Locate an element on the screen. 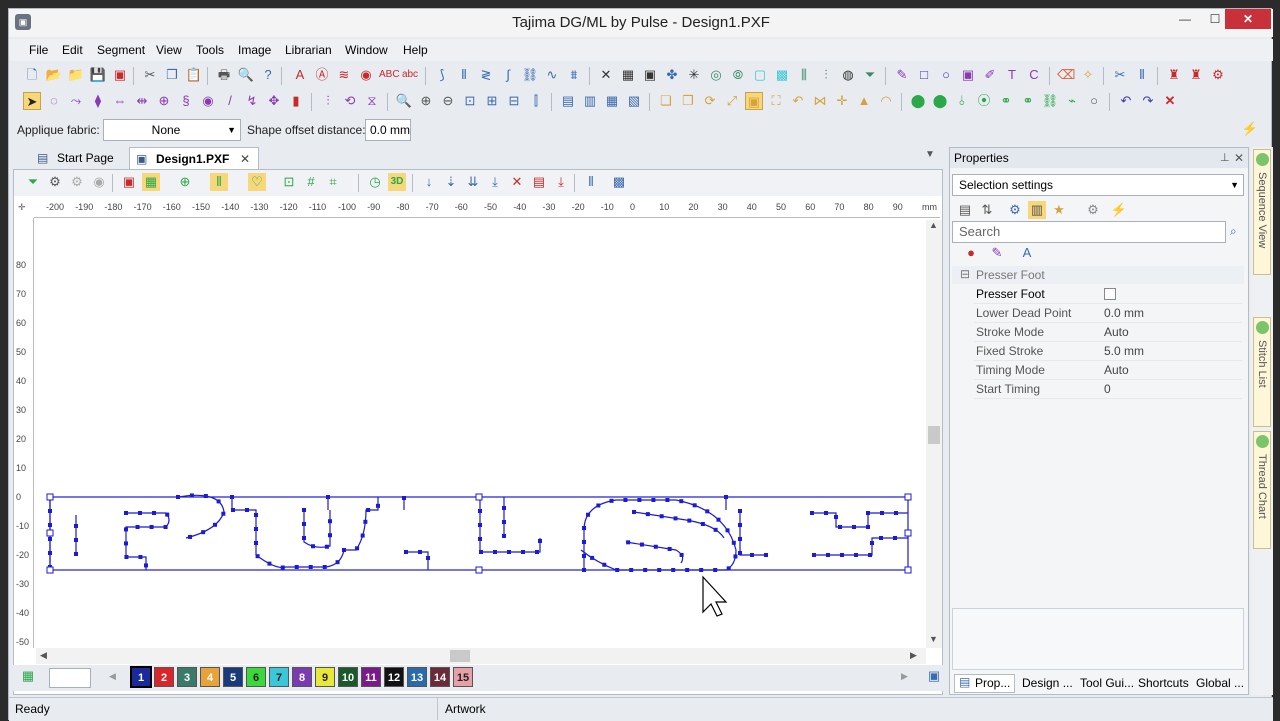  thread-swatch-1: 1 is located at coordinates (141, 677).